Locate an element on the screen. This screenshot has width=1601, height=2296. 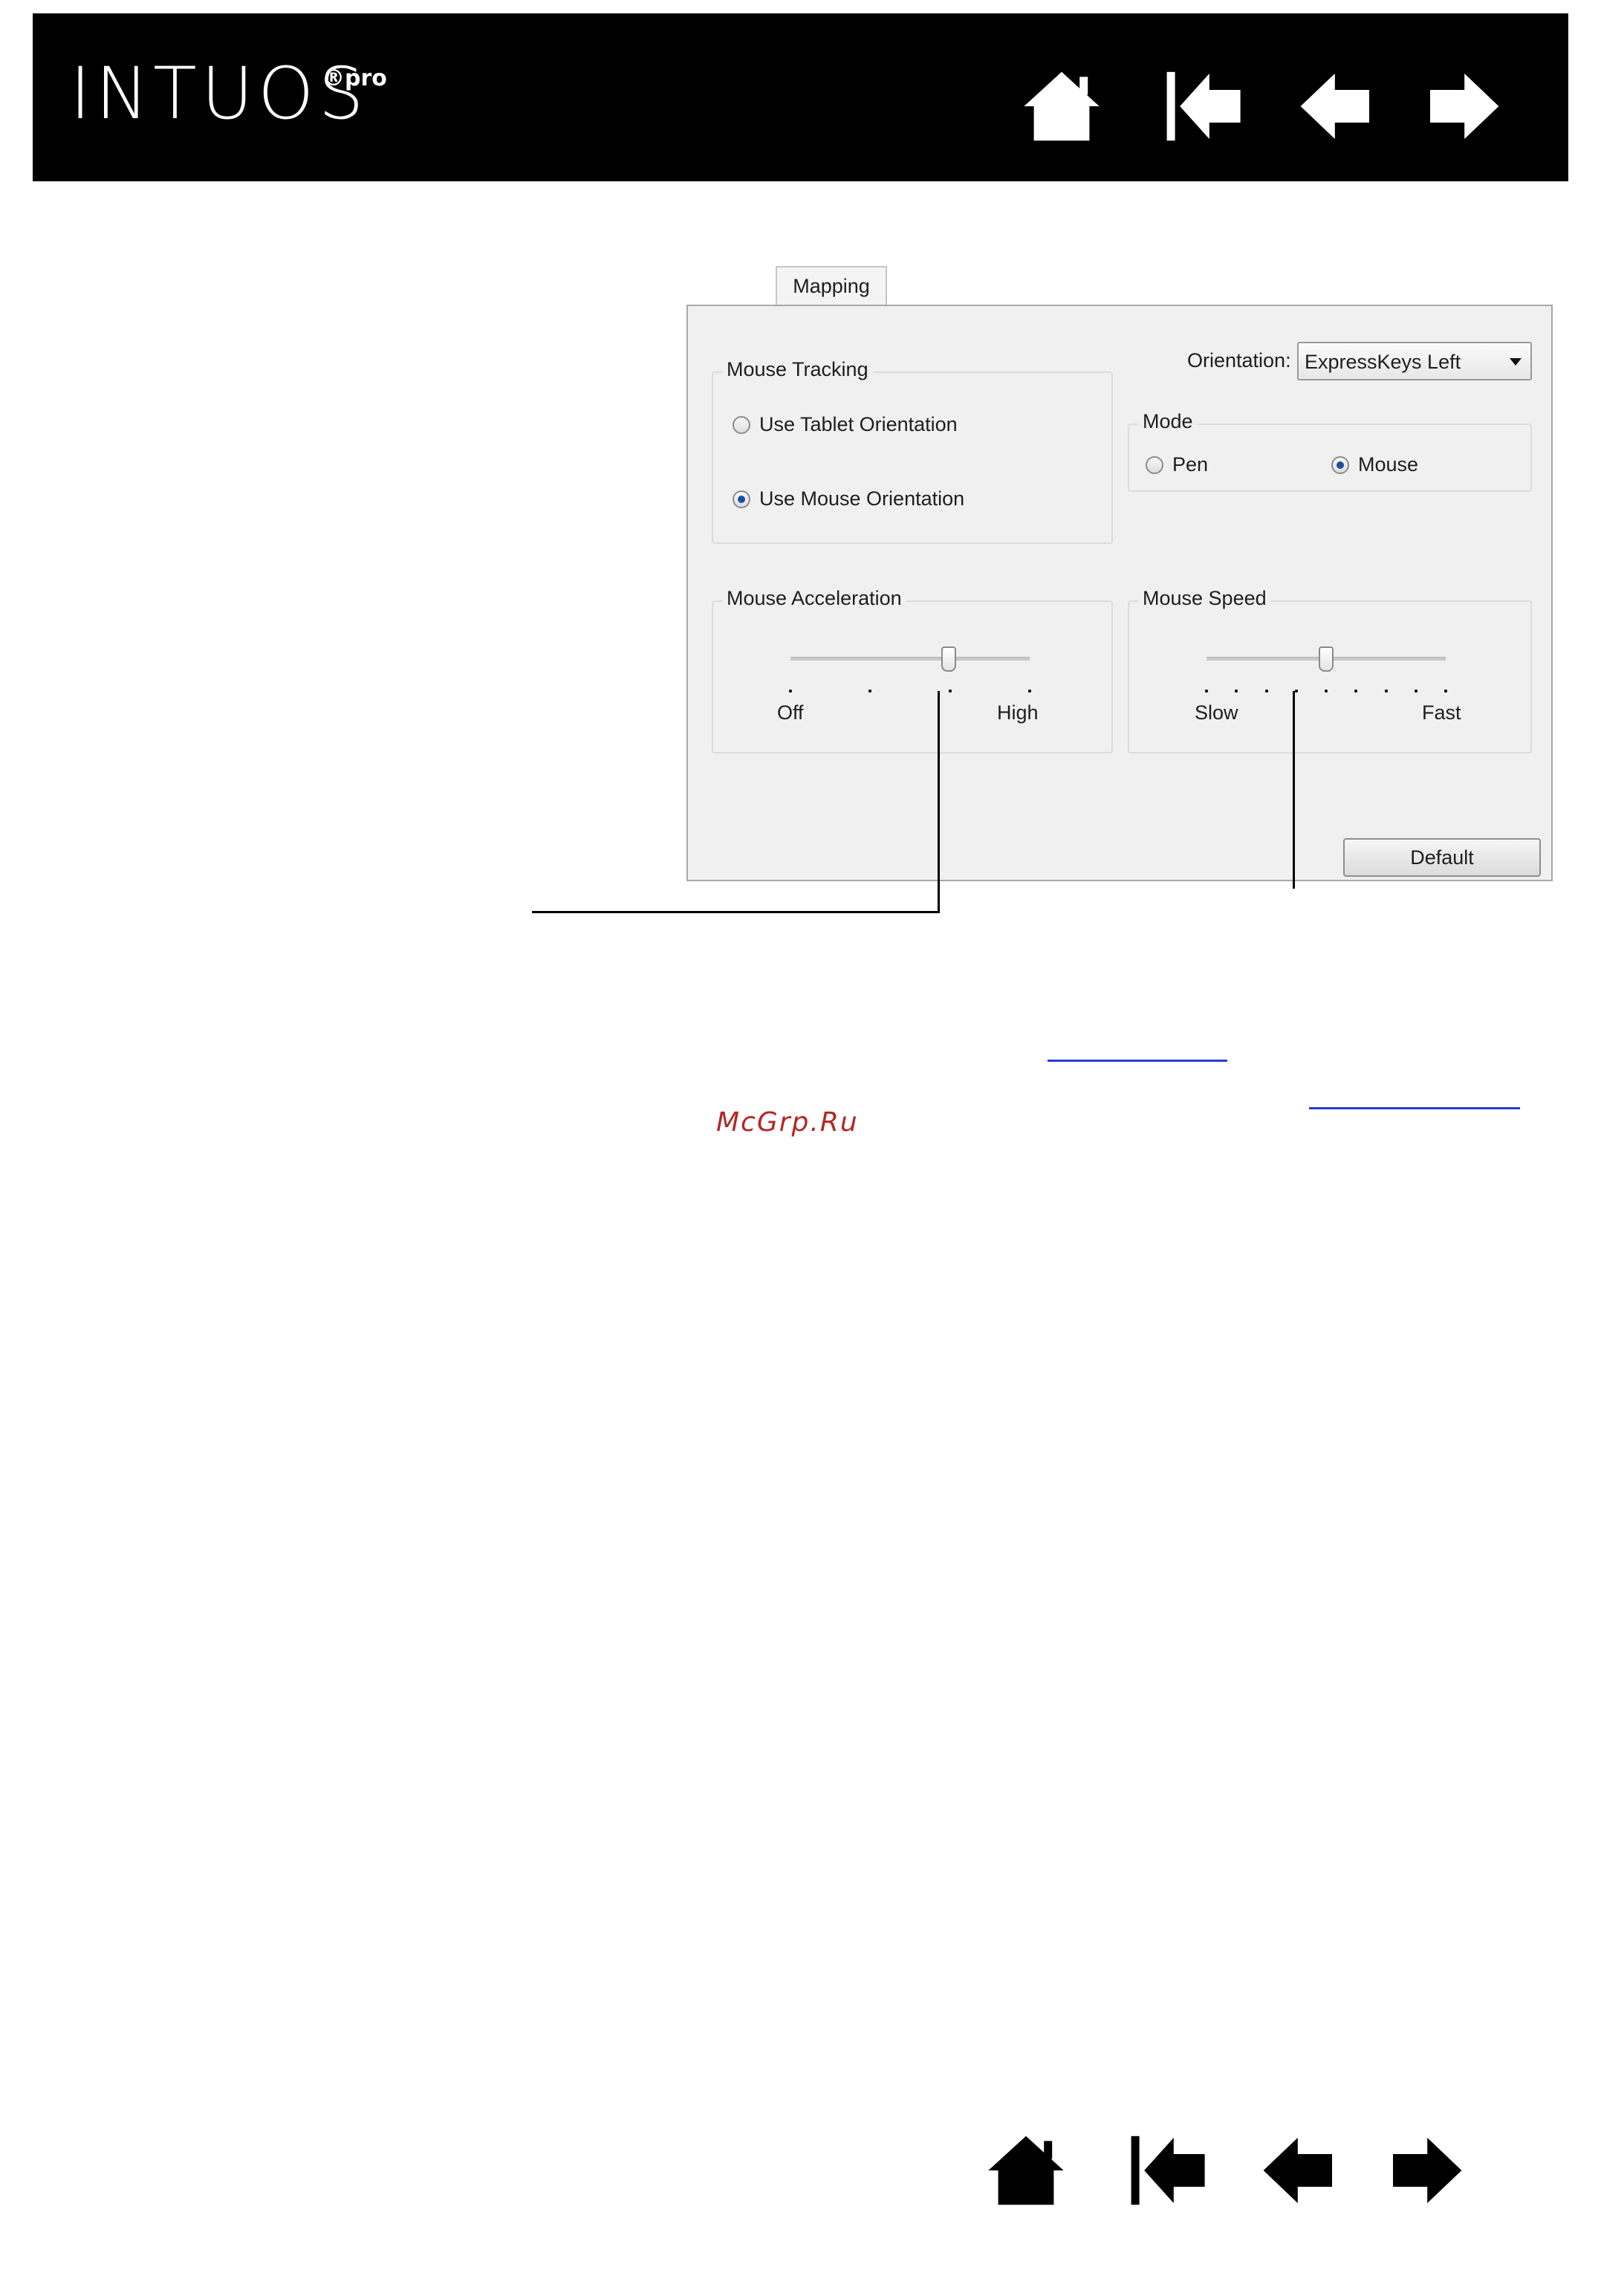
mouse-tracking-legend: Mouse Tracking is located at coordinates (797, 370).